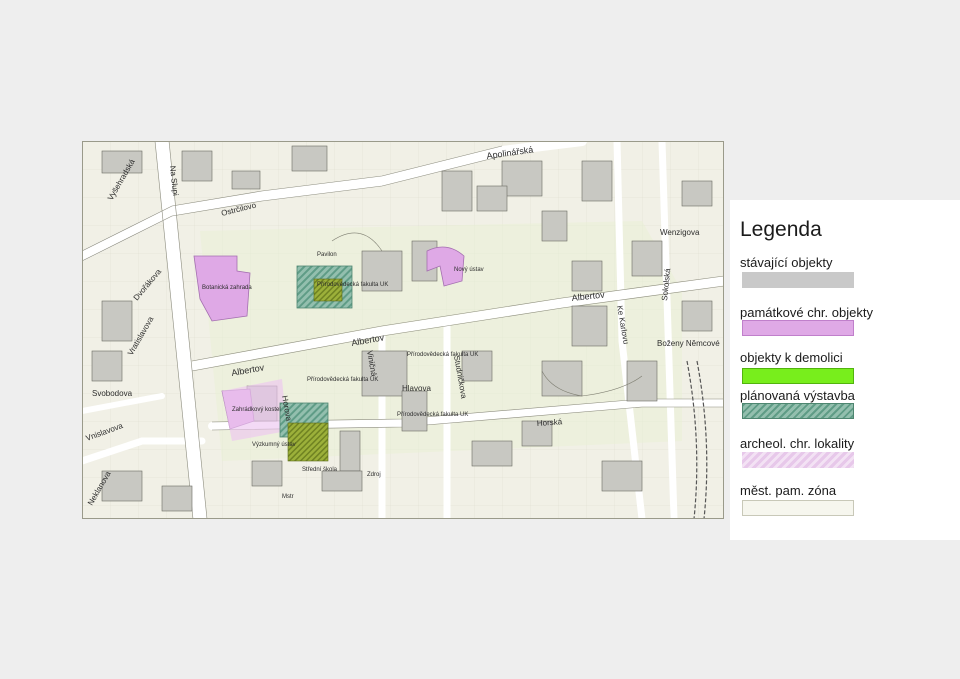 Image resolution: width=960 pixels, height=679 pixels. What do you see at coordinates (342, 380) in the screenshot?
I see `label-fakulta-left: Přírodovědecká fakulta UK` at bounding box center [342, 380].